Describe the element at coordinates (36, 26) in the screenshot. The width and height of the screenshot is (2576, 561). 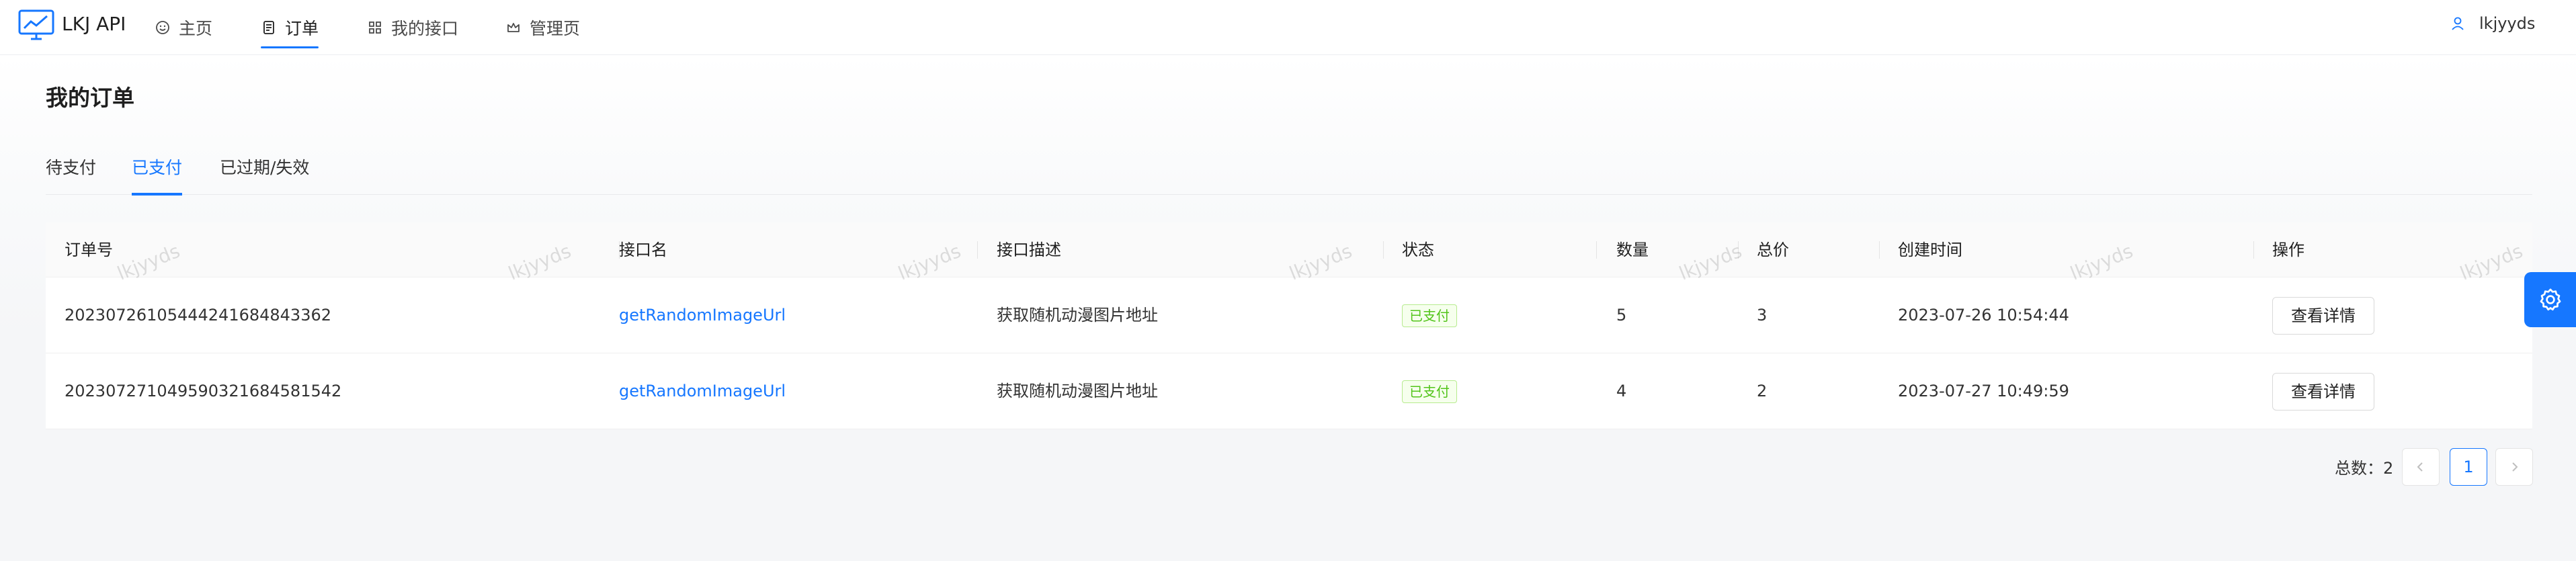
I see `logo-icon` at that location.